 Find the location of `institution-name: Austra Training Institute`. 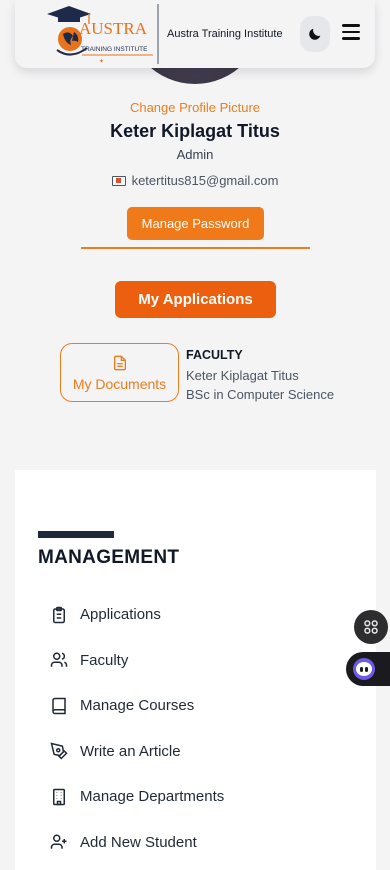

institution-name: Austra Training Institute is located at coordinates (225, 34).